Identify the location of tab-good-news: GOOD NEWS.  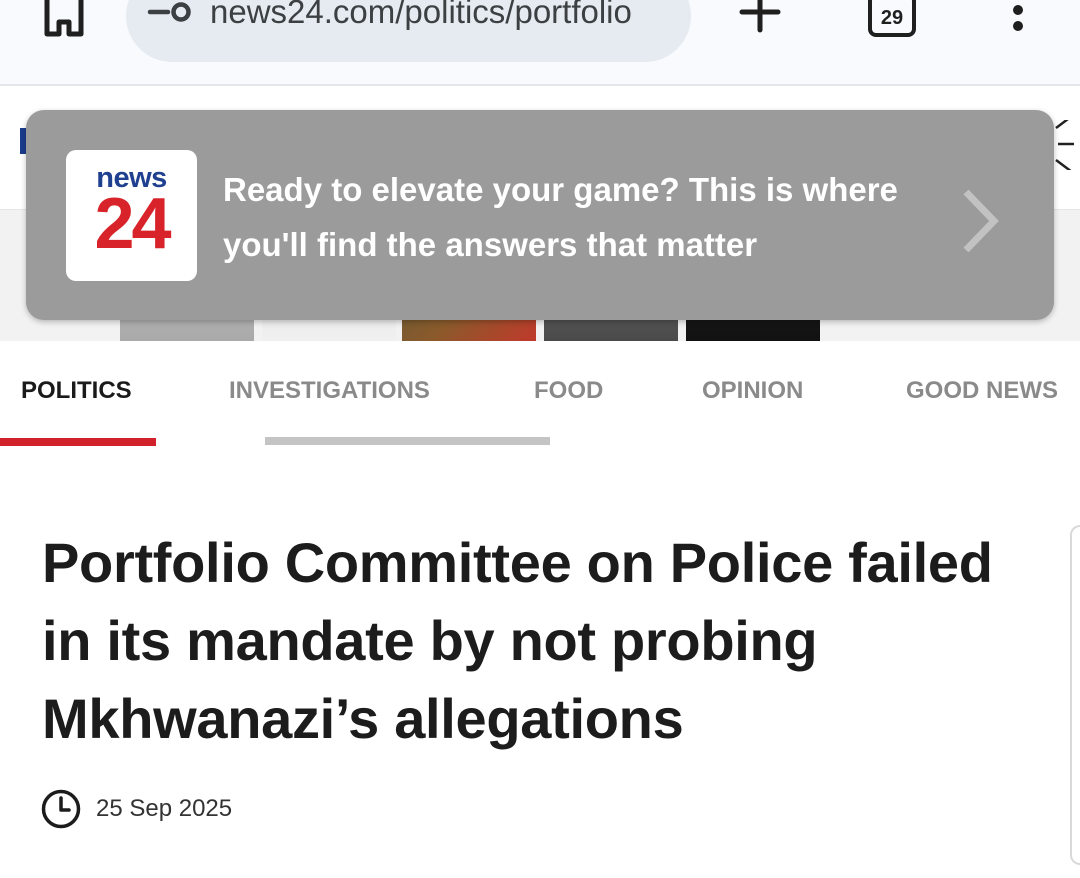
(982, 391).